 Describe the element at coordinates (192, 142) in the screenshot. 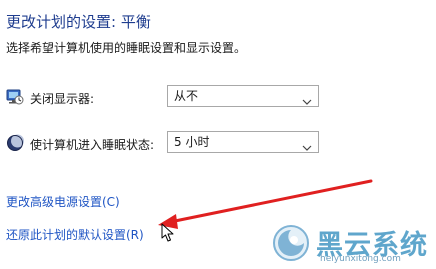

I see `sleep-value: 5 小时` at that location.